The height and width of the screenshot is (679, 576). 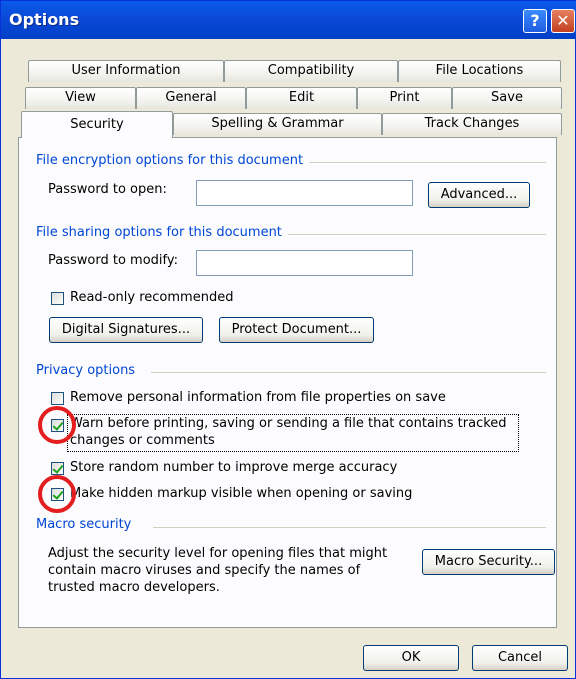 I want to click on privacy-group-label: Privacy options, so click(x=89, y=370).